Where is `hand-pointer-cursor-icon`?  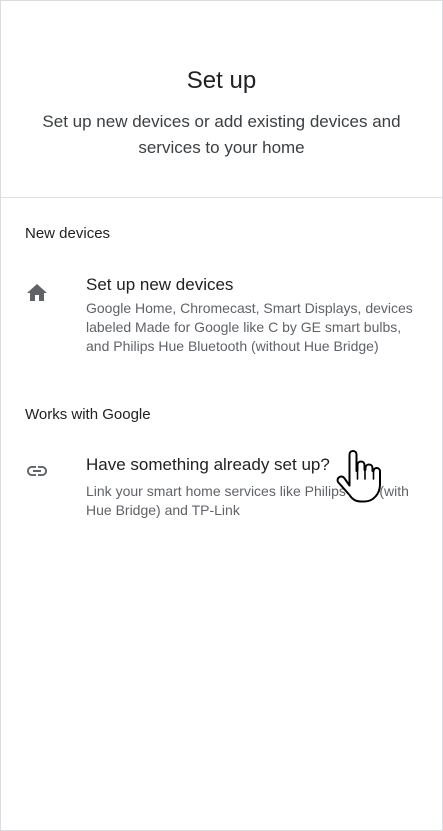 hand-pointer-cursor-icon is located at coordinates (359, 477).